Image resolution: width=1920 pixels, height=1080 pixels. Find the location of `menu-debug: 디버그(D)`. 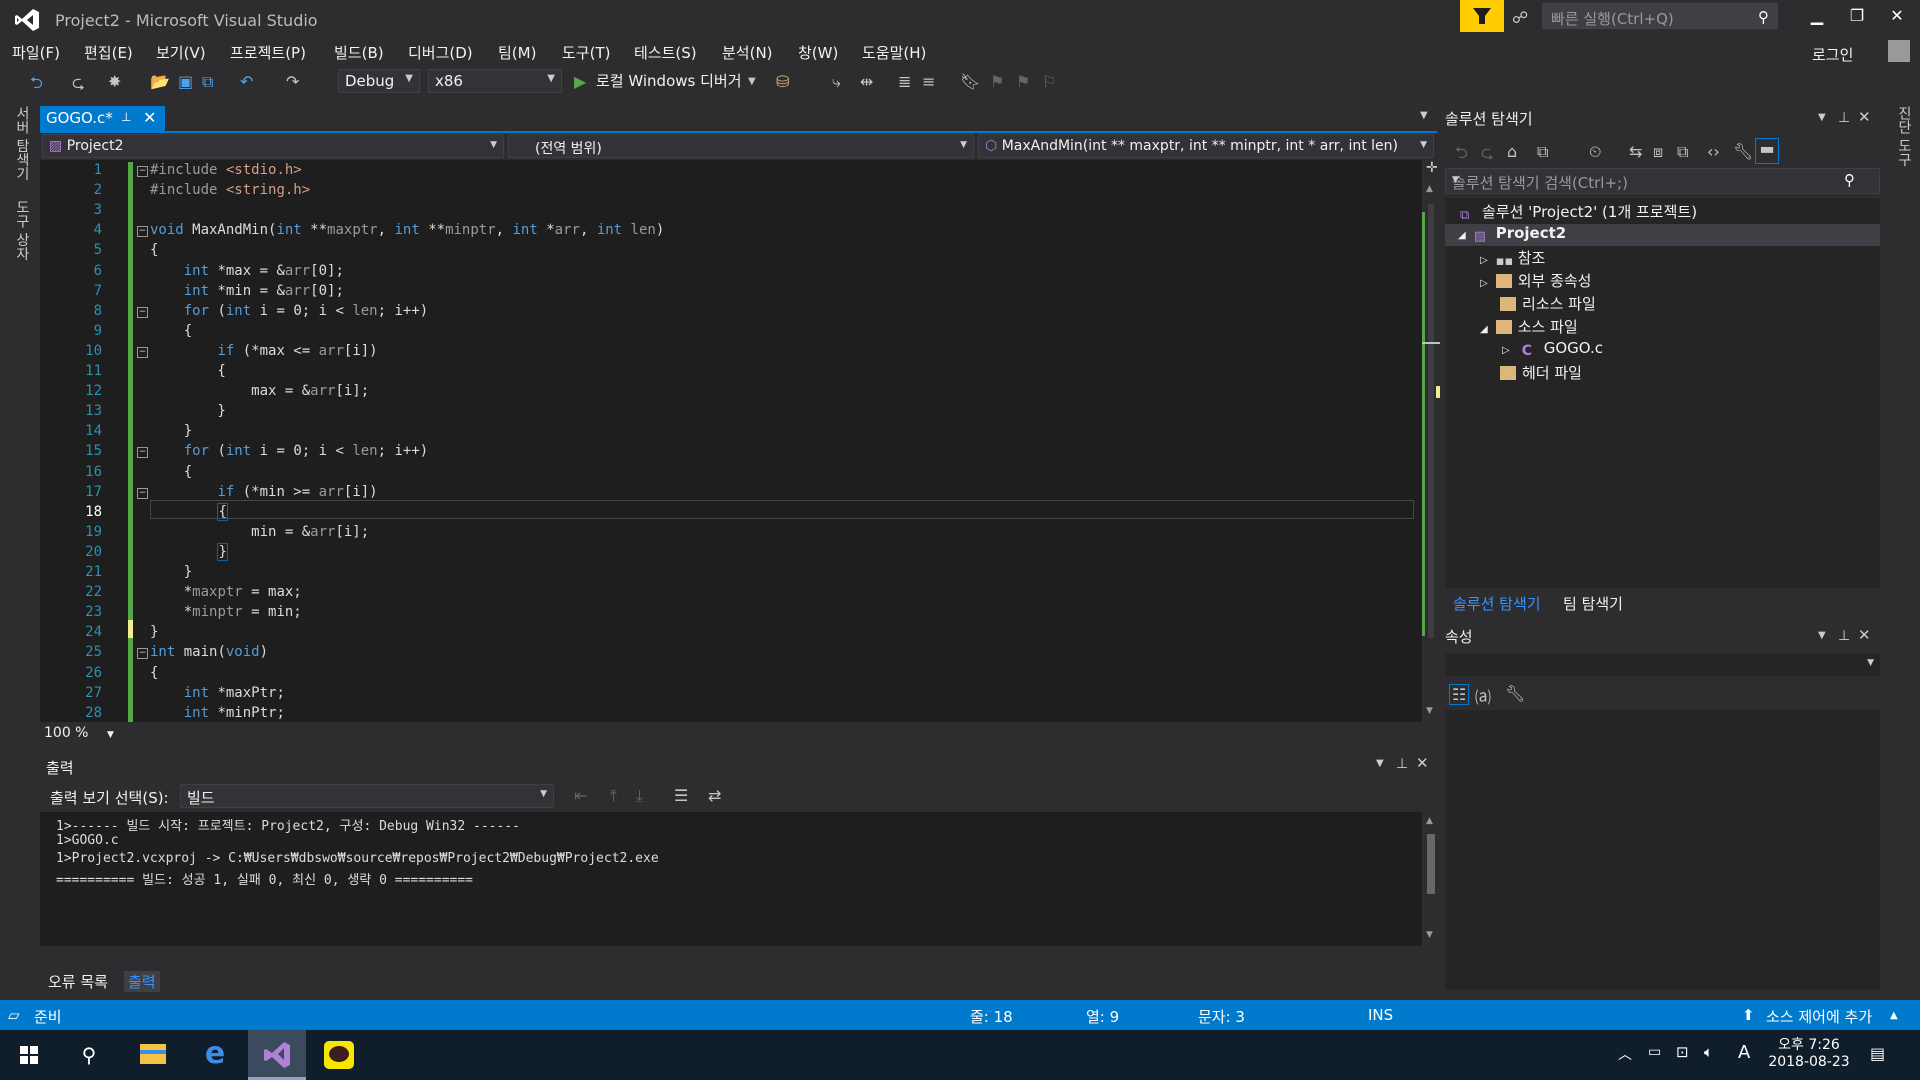

menu-debug: 디버그(D) is located at coordinates (440, 52).